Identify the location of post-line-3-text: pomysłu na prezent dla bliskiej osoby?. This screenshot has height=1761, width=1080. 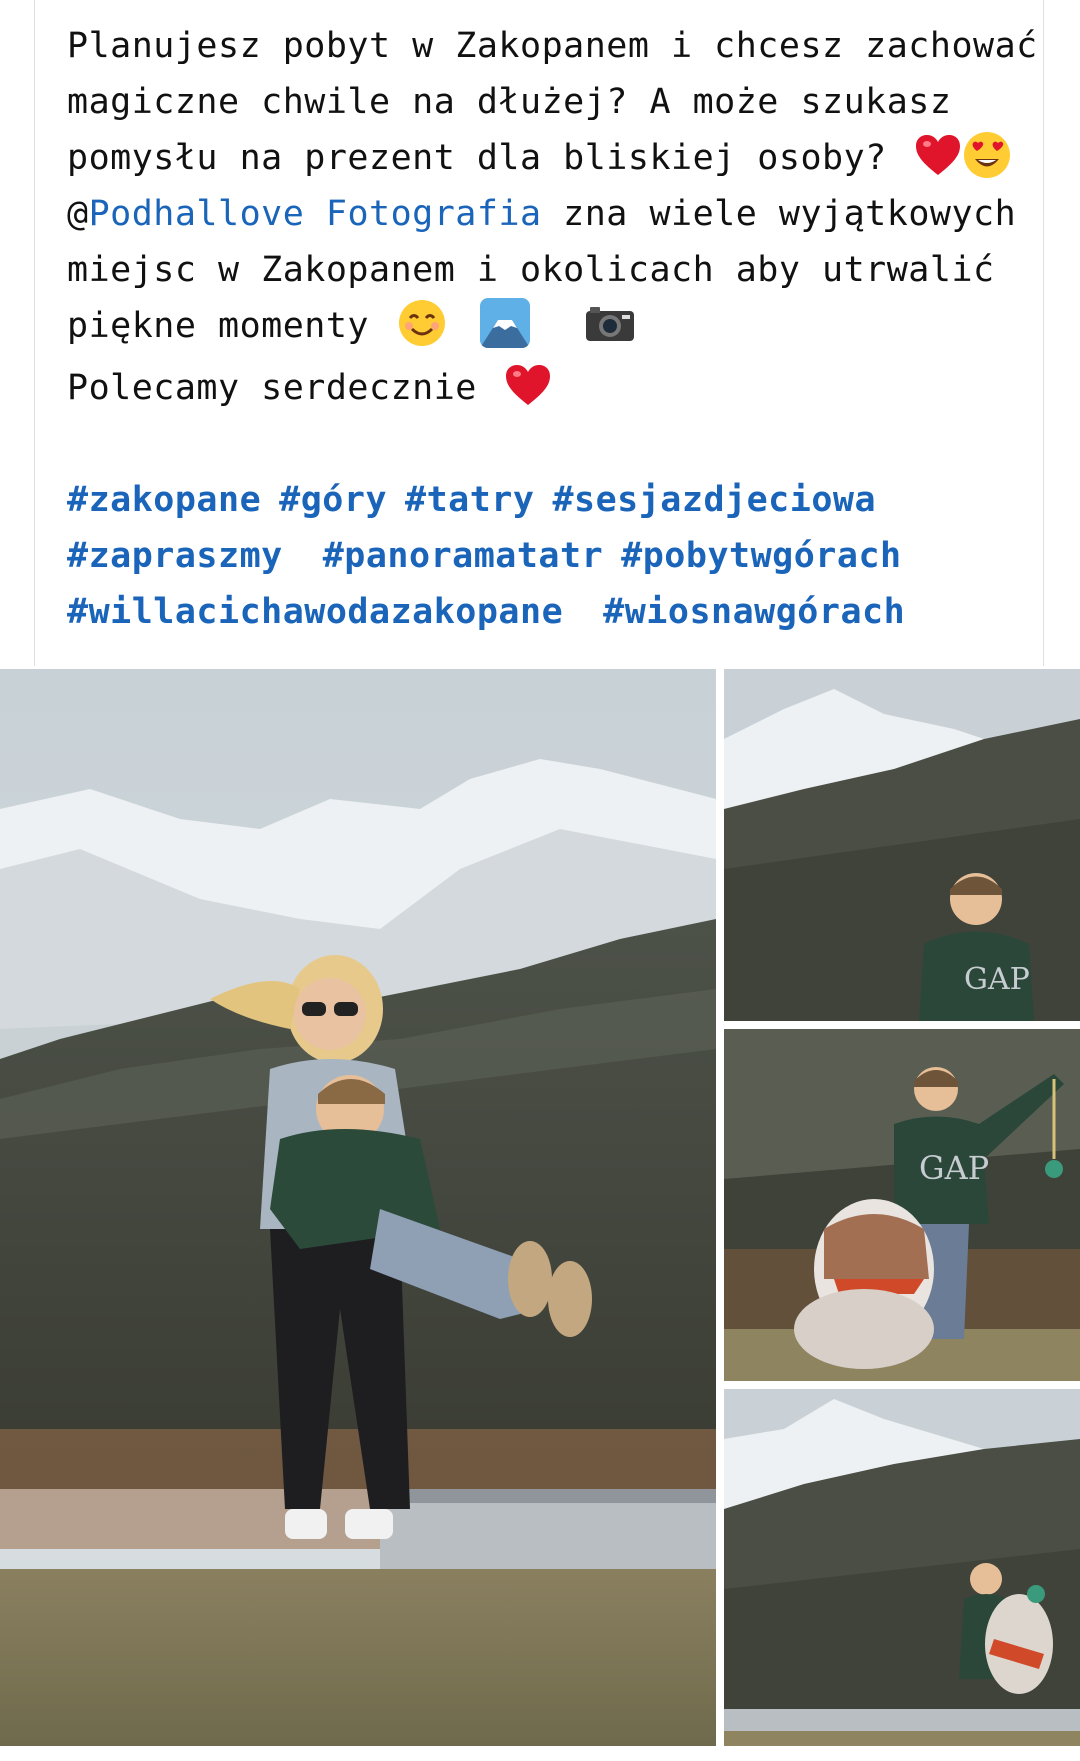
(477, 158).